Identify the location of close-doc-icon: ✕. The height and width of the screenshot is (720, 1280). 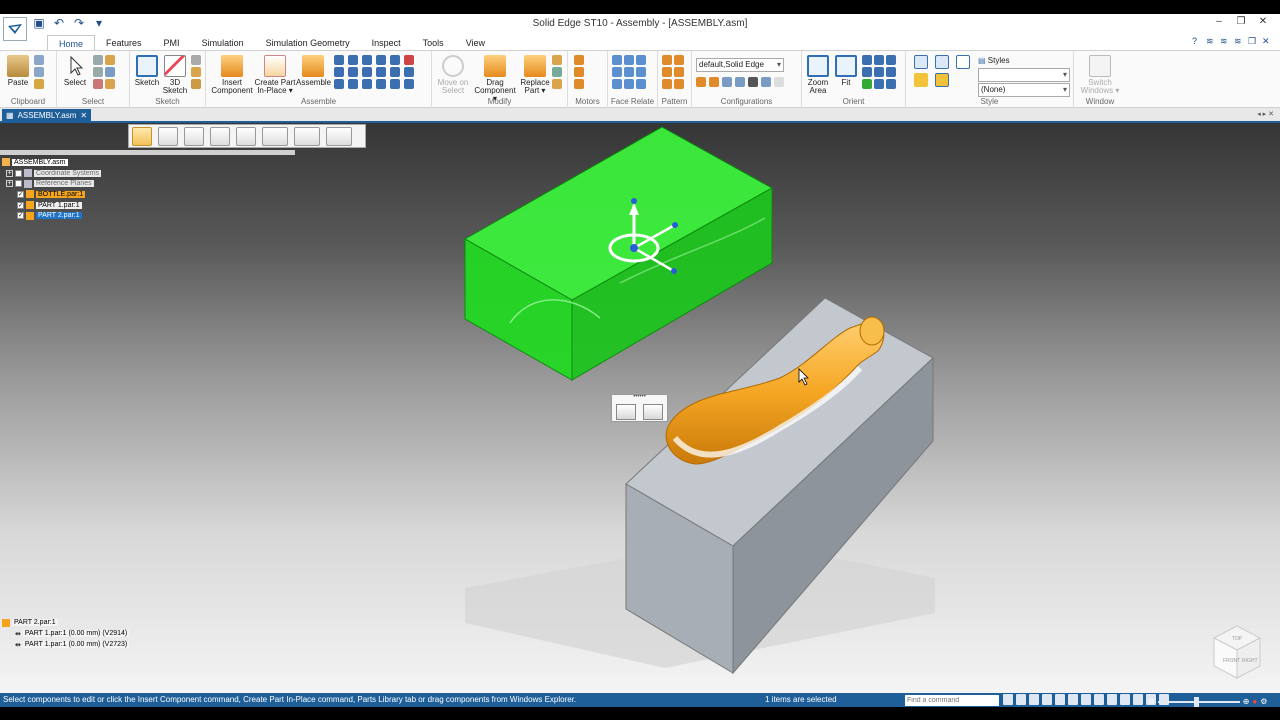
(1267, 41).